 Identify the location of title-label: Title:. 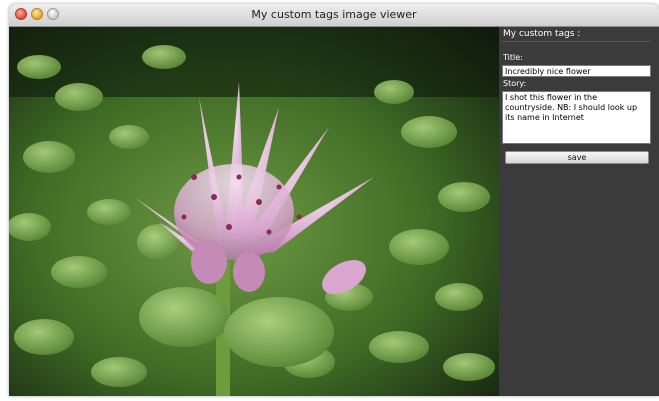
(513, 57).